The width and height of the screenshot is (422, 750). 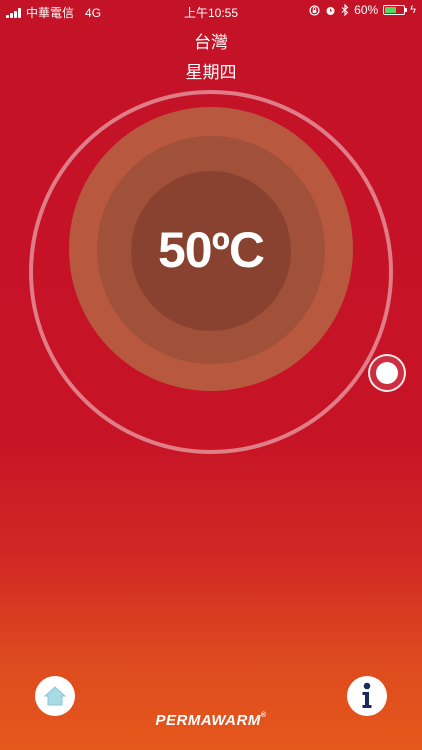 I want to click on info-icon, so click(x=367, y=695).